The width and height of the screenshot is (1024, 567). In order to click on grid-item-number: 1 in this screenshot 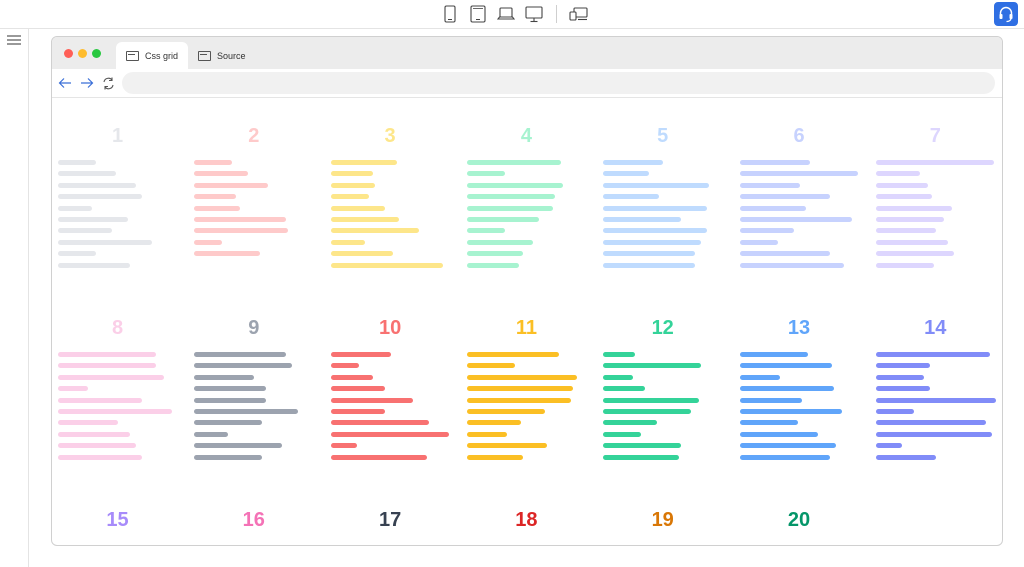, I will do `click(117, 136)`.